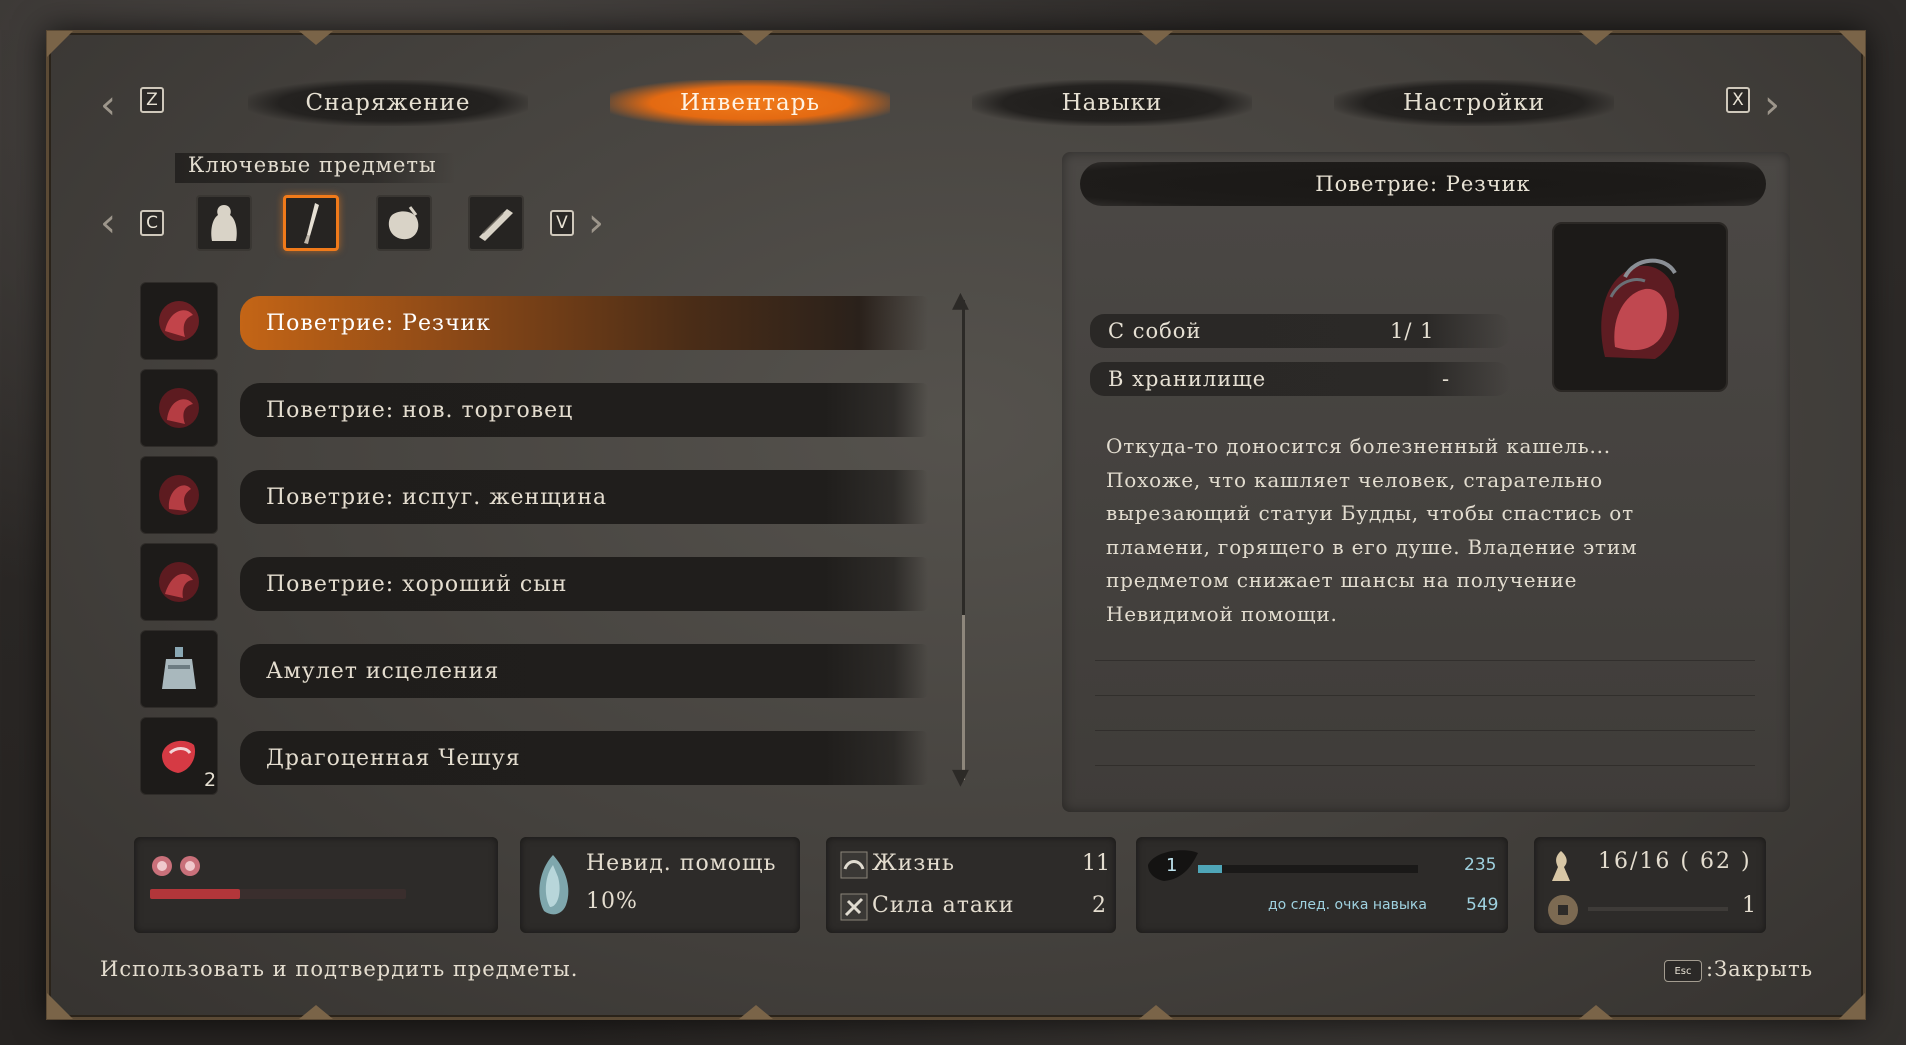  Describe the element at coordinates (108, 223) in the screenshot. I see `category-prev-arrow-icon: ‹` at that location.